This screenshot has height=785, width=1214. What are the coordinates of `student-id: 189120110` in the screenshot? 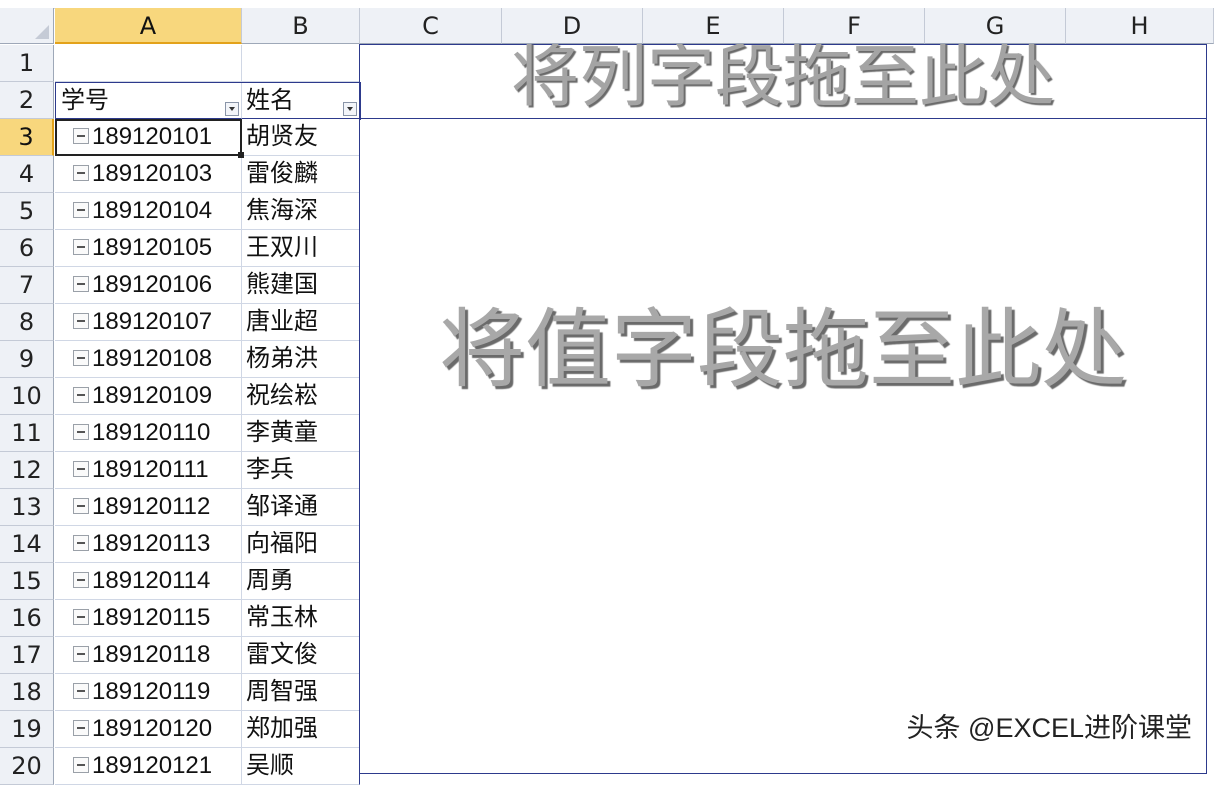 It's located at (151, 432).